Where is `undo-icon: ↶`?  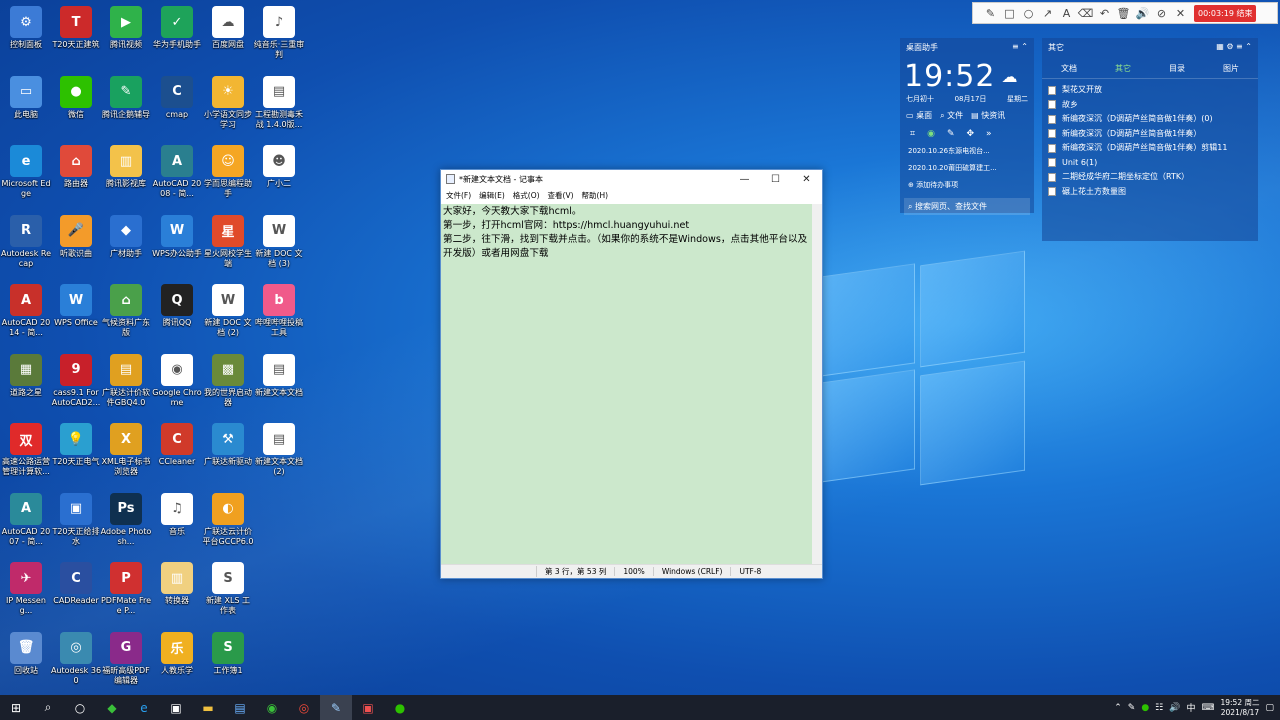
undo-icon: ↶ is located at coordinates (1104, 13).